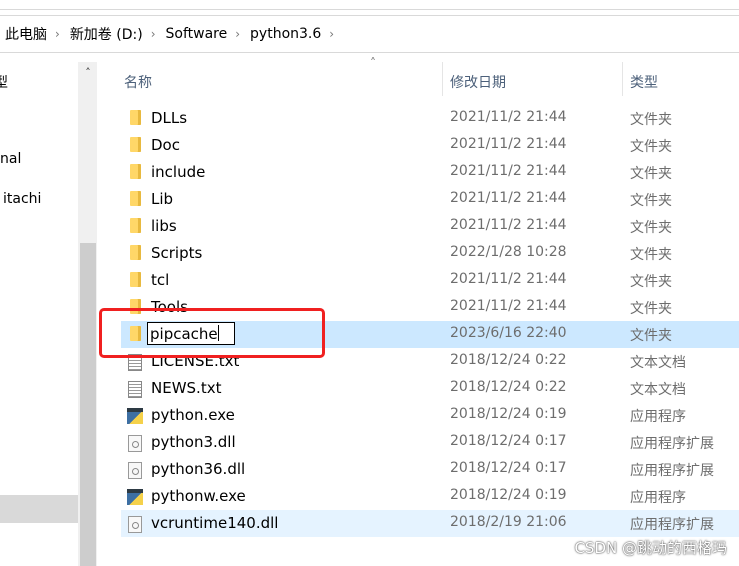 This screenshot has height=566, width=739. Describe the element at coordinates (215, 523) in the screenshot. I see `file-name: vcruntime140.dll` at that location.